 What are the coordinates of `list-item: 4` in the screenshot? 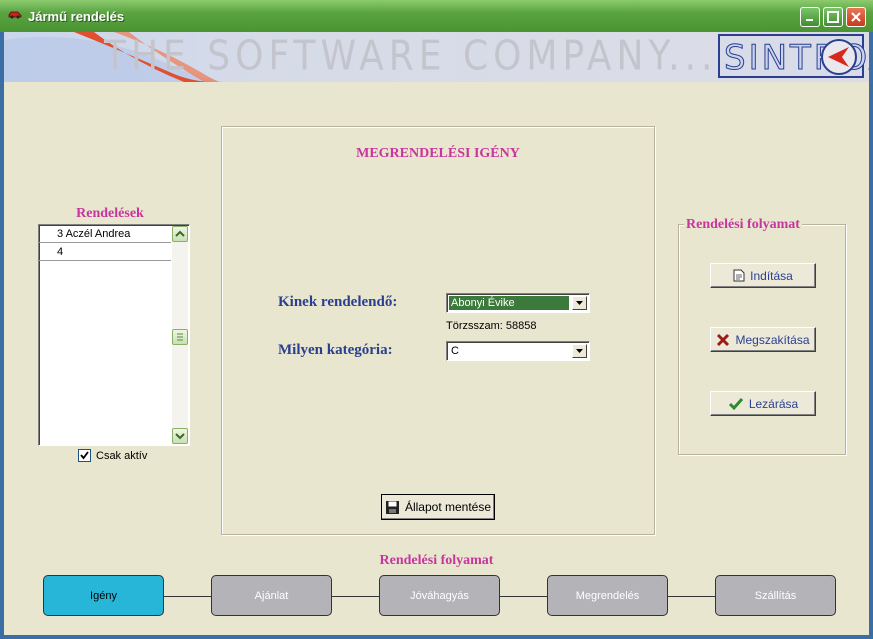 It's located at (105, 252).